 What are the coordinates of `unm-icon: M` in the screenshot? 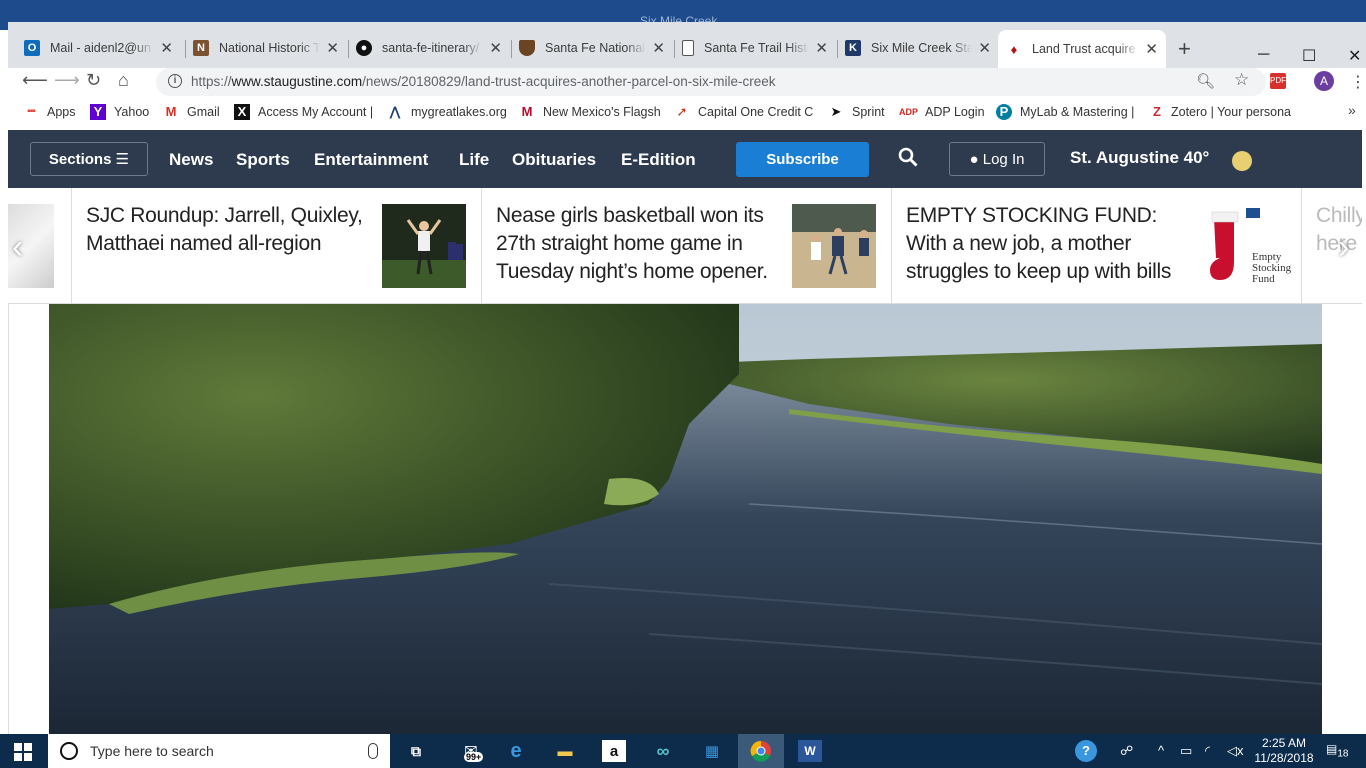 It's located at (527, 111).